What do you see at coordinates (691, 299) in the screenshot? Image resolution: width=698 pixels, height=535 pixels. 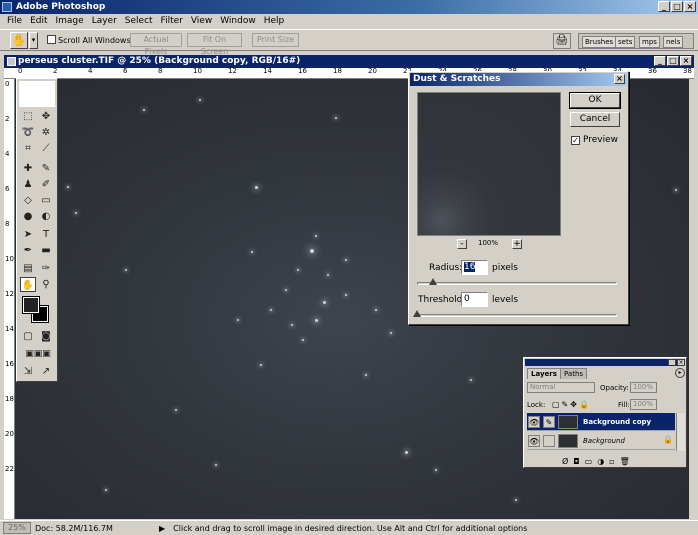 I see `vertical-scrollbar` at bounding box center [691, 299].